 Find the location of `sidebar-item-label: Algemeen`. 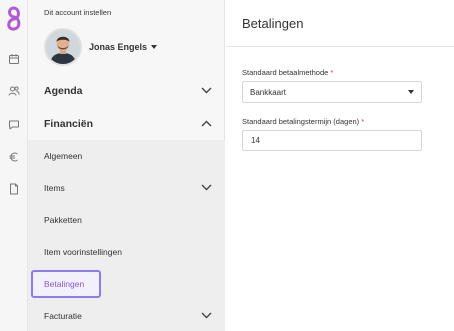

sidebar-item-label: Algemeen is located at coordinates (63, 156).